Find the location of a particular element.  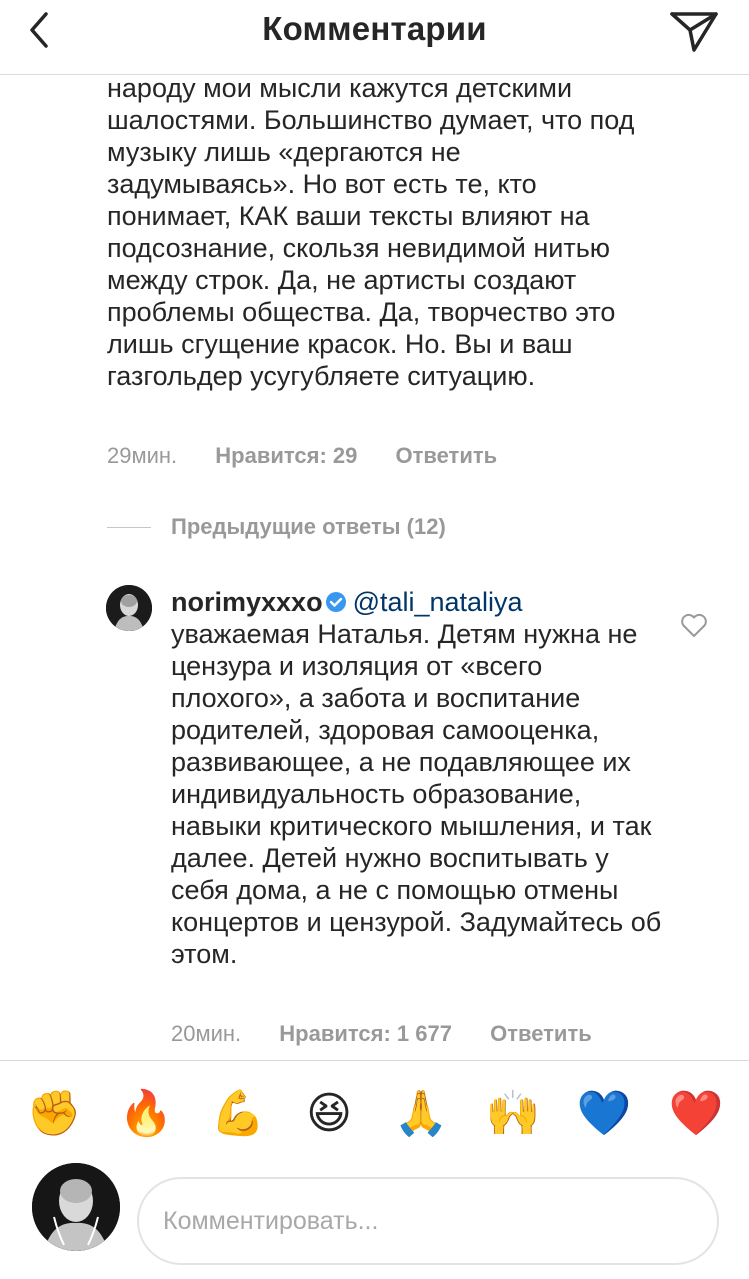

like-button is located at coordinates (694, 625).